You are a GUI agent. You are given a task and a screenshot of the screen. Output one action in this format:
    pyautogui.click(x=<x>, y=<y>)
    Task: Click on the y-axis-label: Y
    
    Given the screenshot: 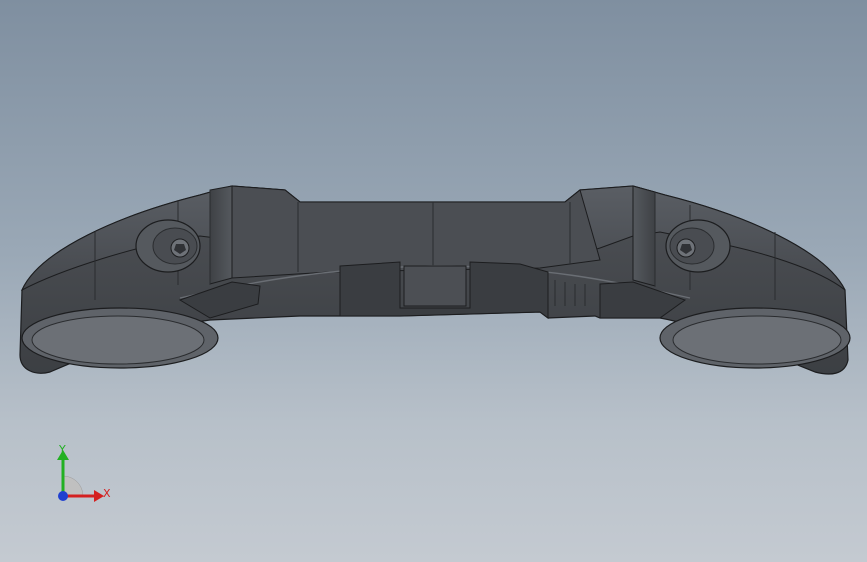 What is the action you would take?
    pyautogui.click(x=62, y=449)
    